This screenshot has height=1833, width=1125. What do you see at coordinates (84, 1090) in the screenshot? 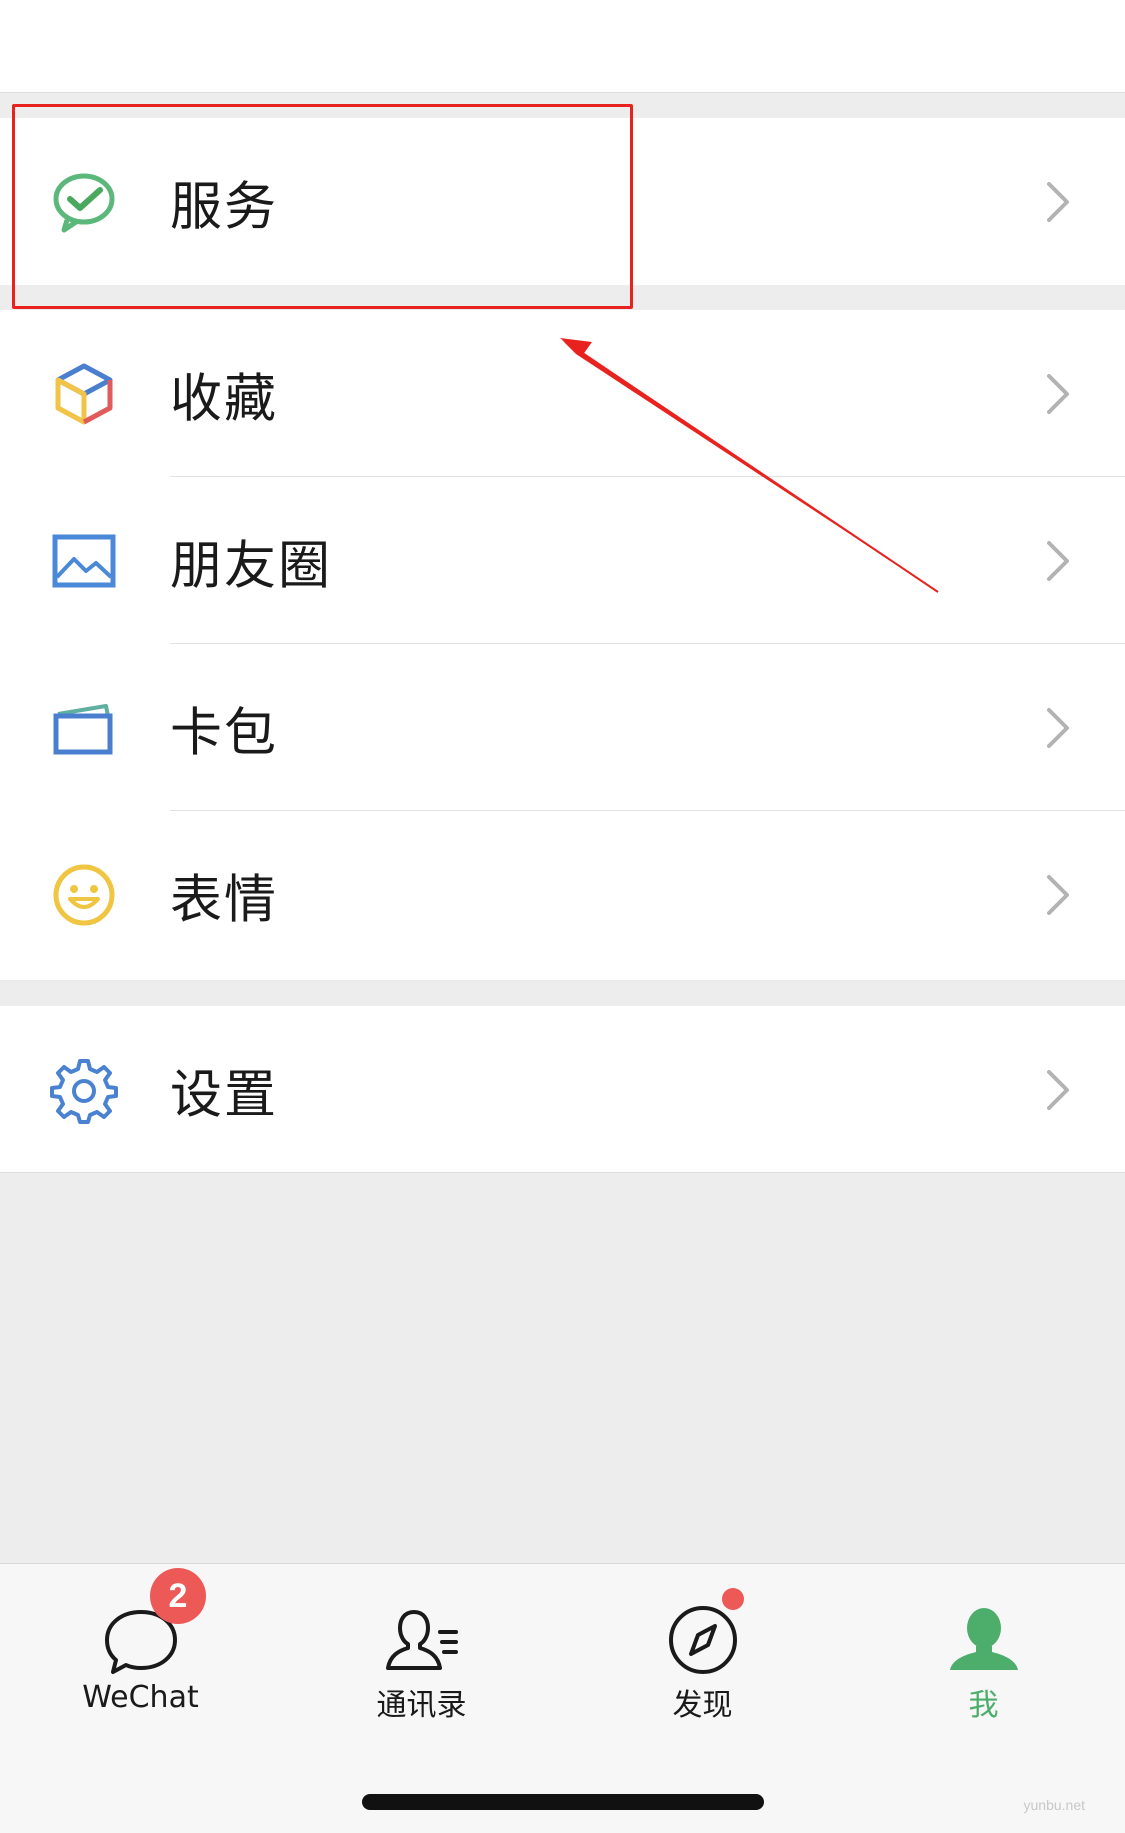
I see `gear-icon` at bounding box center [84, 1090].